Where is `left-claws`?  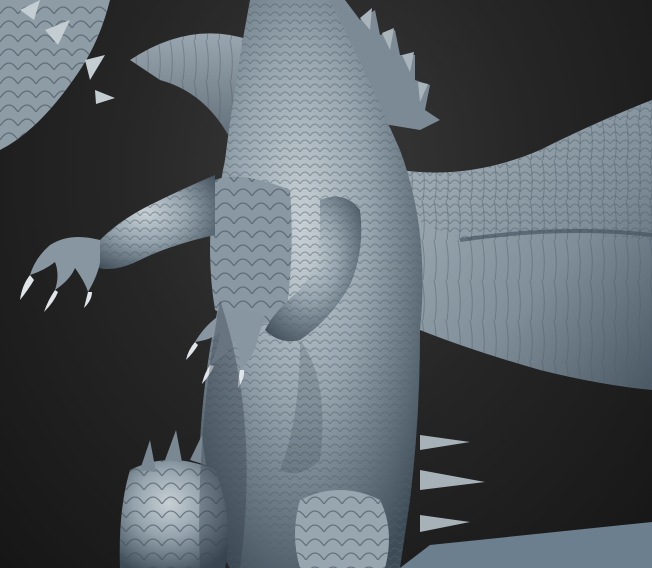 left-claws is located at coordinates (56, 293).